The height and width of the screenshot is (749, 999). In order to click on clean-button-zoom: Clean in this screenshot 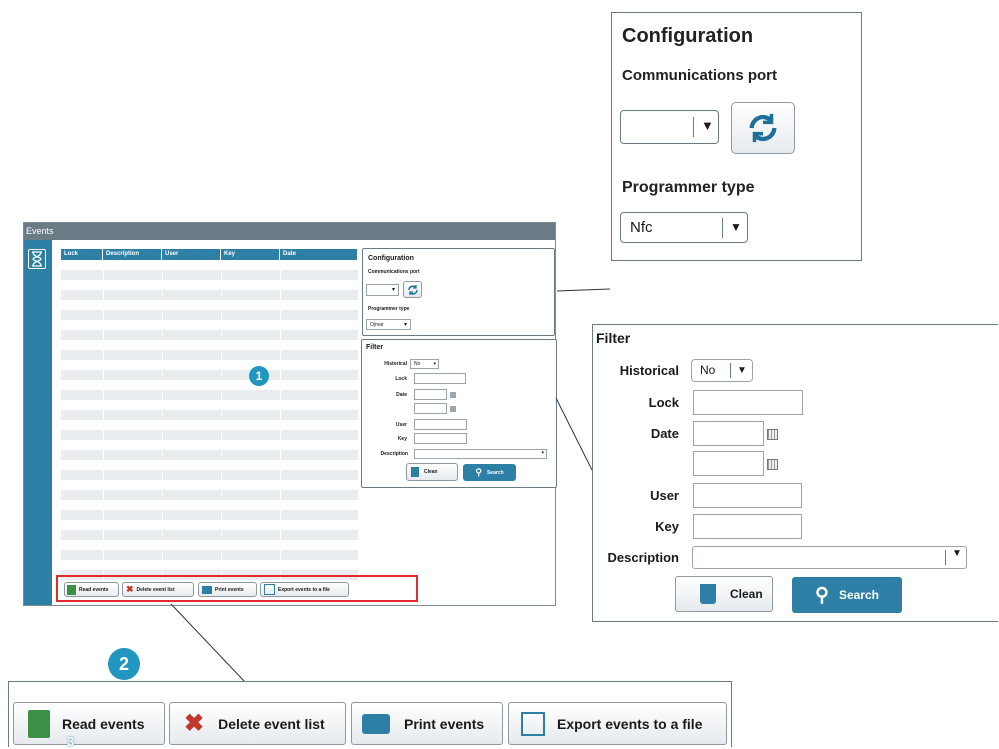, I will do `click(724, 594)`.